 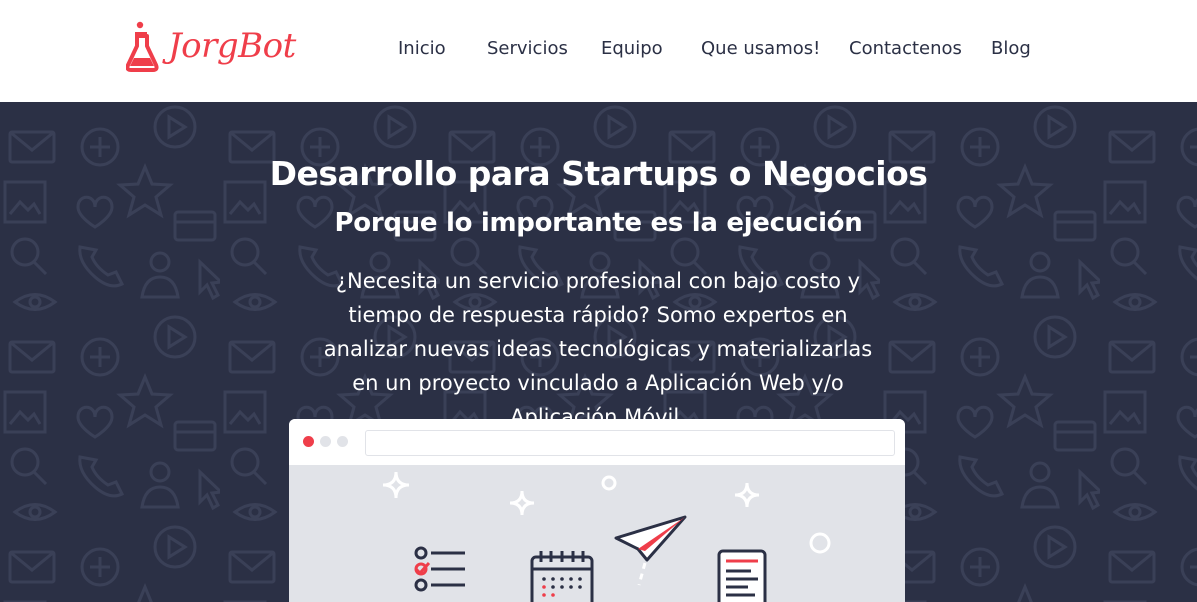 I want to click on nav-item-blog: Blog, so click(x=1011, y=48).